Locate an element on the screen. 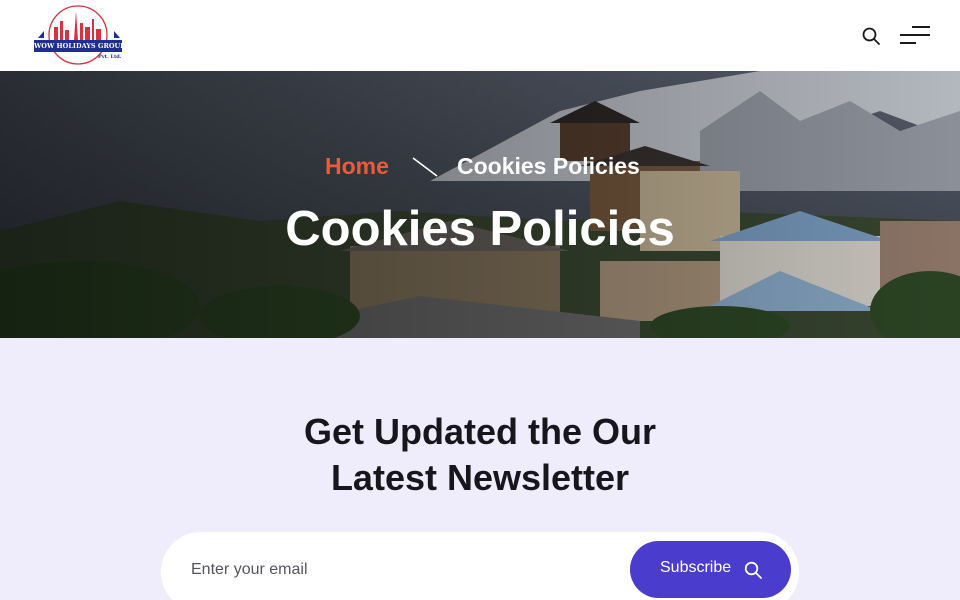  page-title: Cookies Policies is located at coordinates (480, 229).